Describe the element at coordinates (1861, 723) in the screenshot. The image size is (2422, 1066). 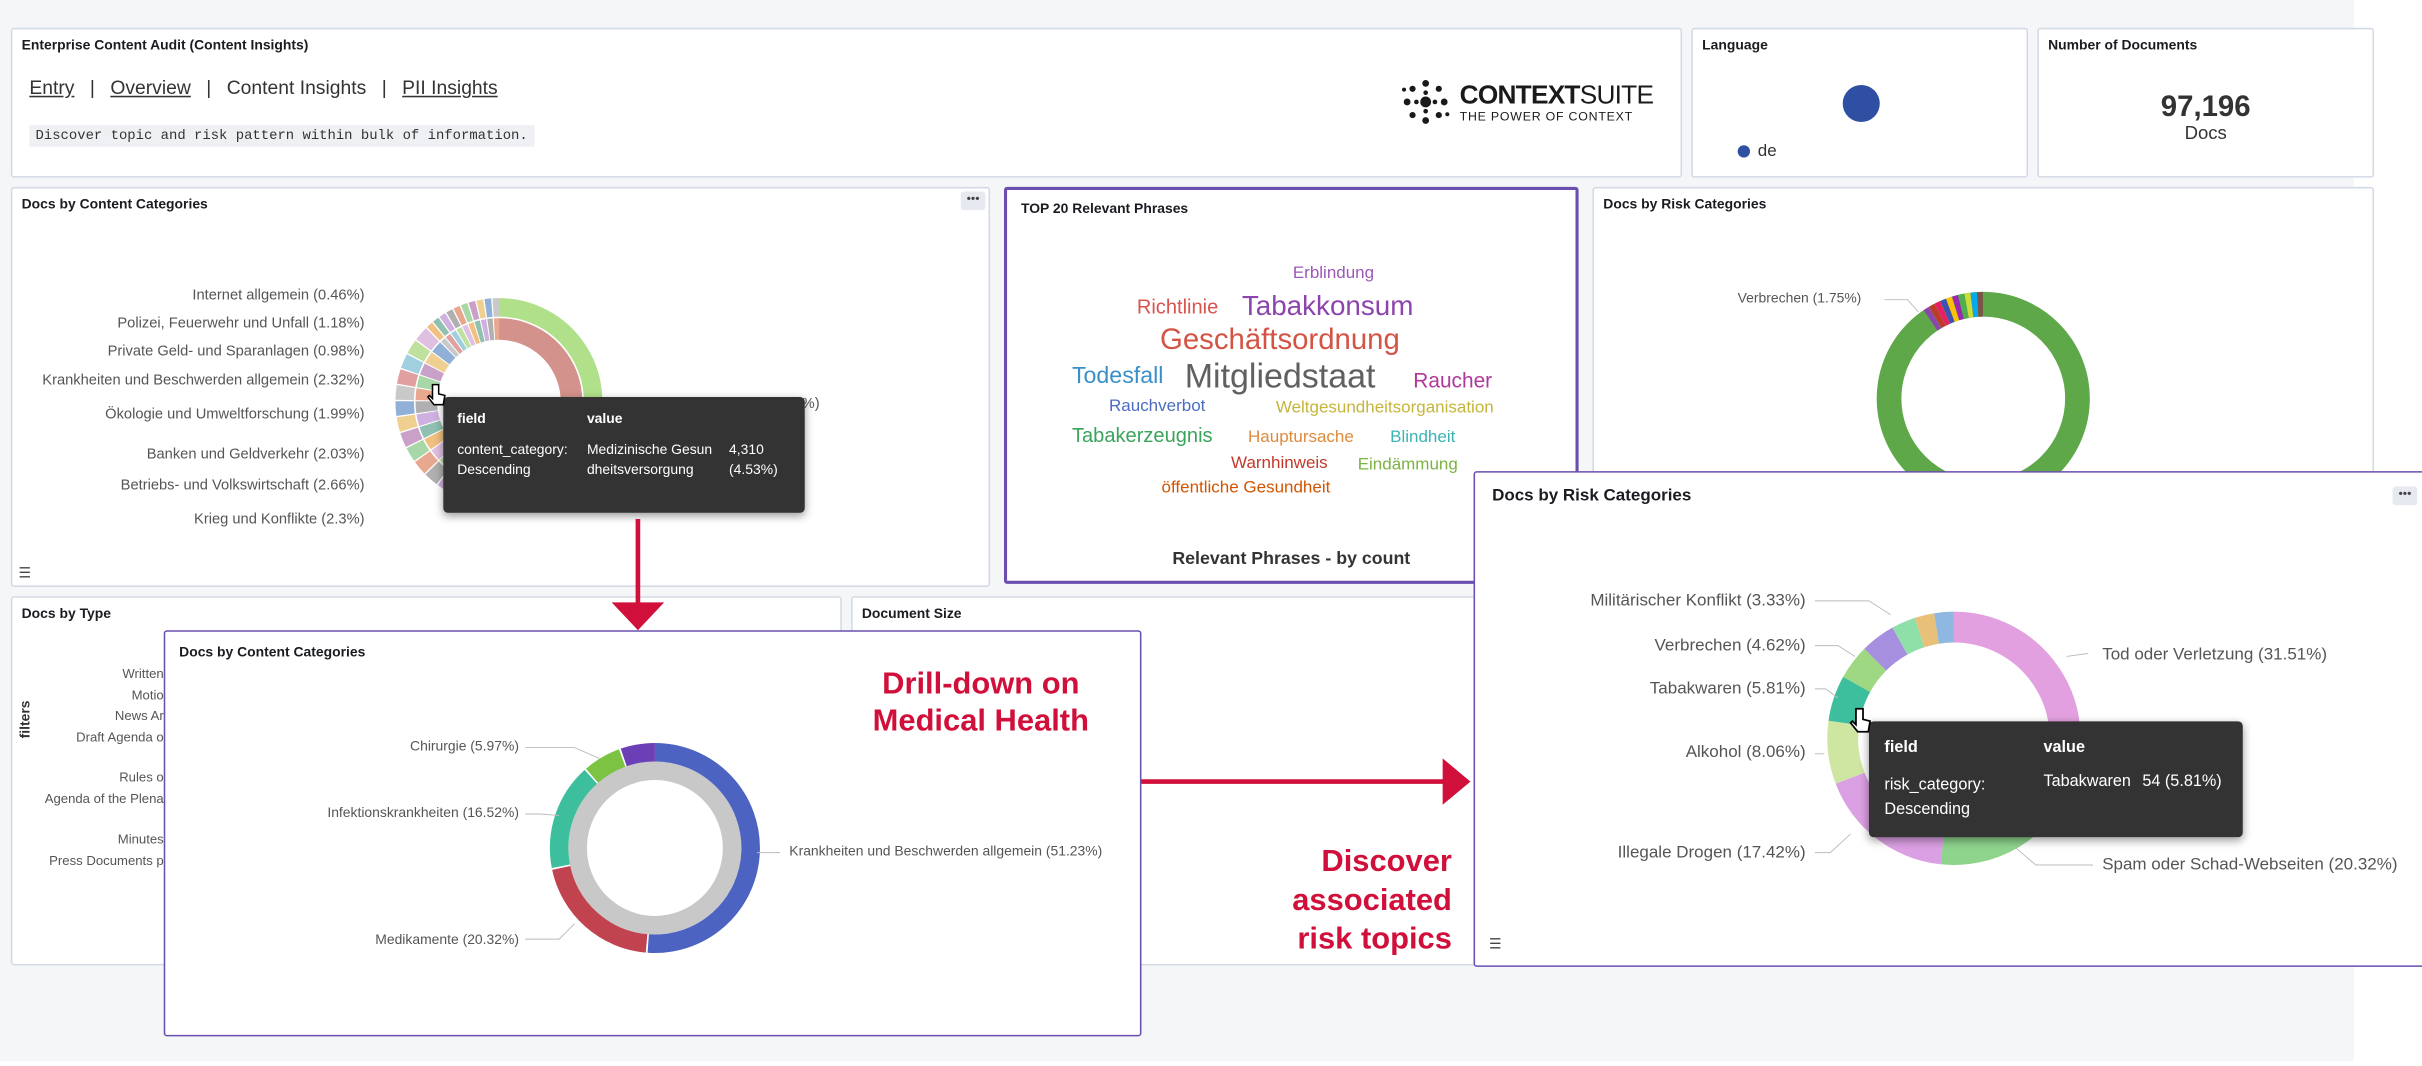
I see `cursor-icon` at that location.